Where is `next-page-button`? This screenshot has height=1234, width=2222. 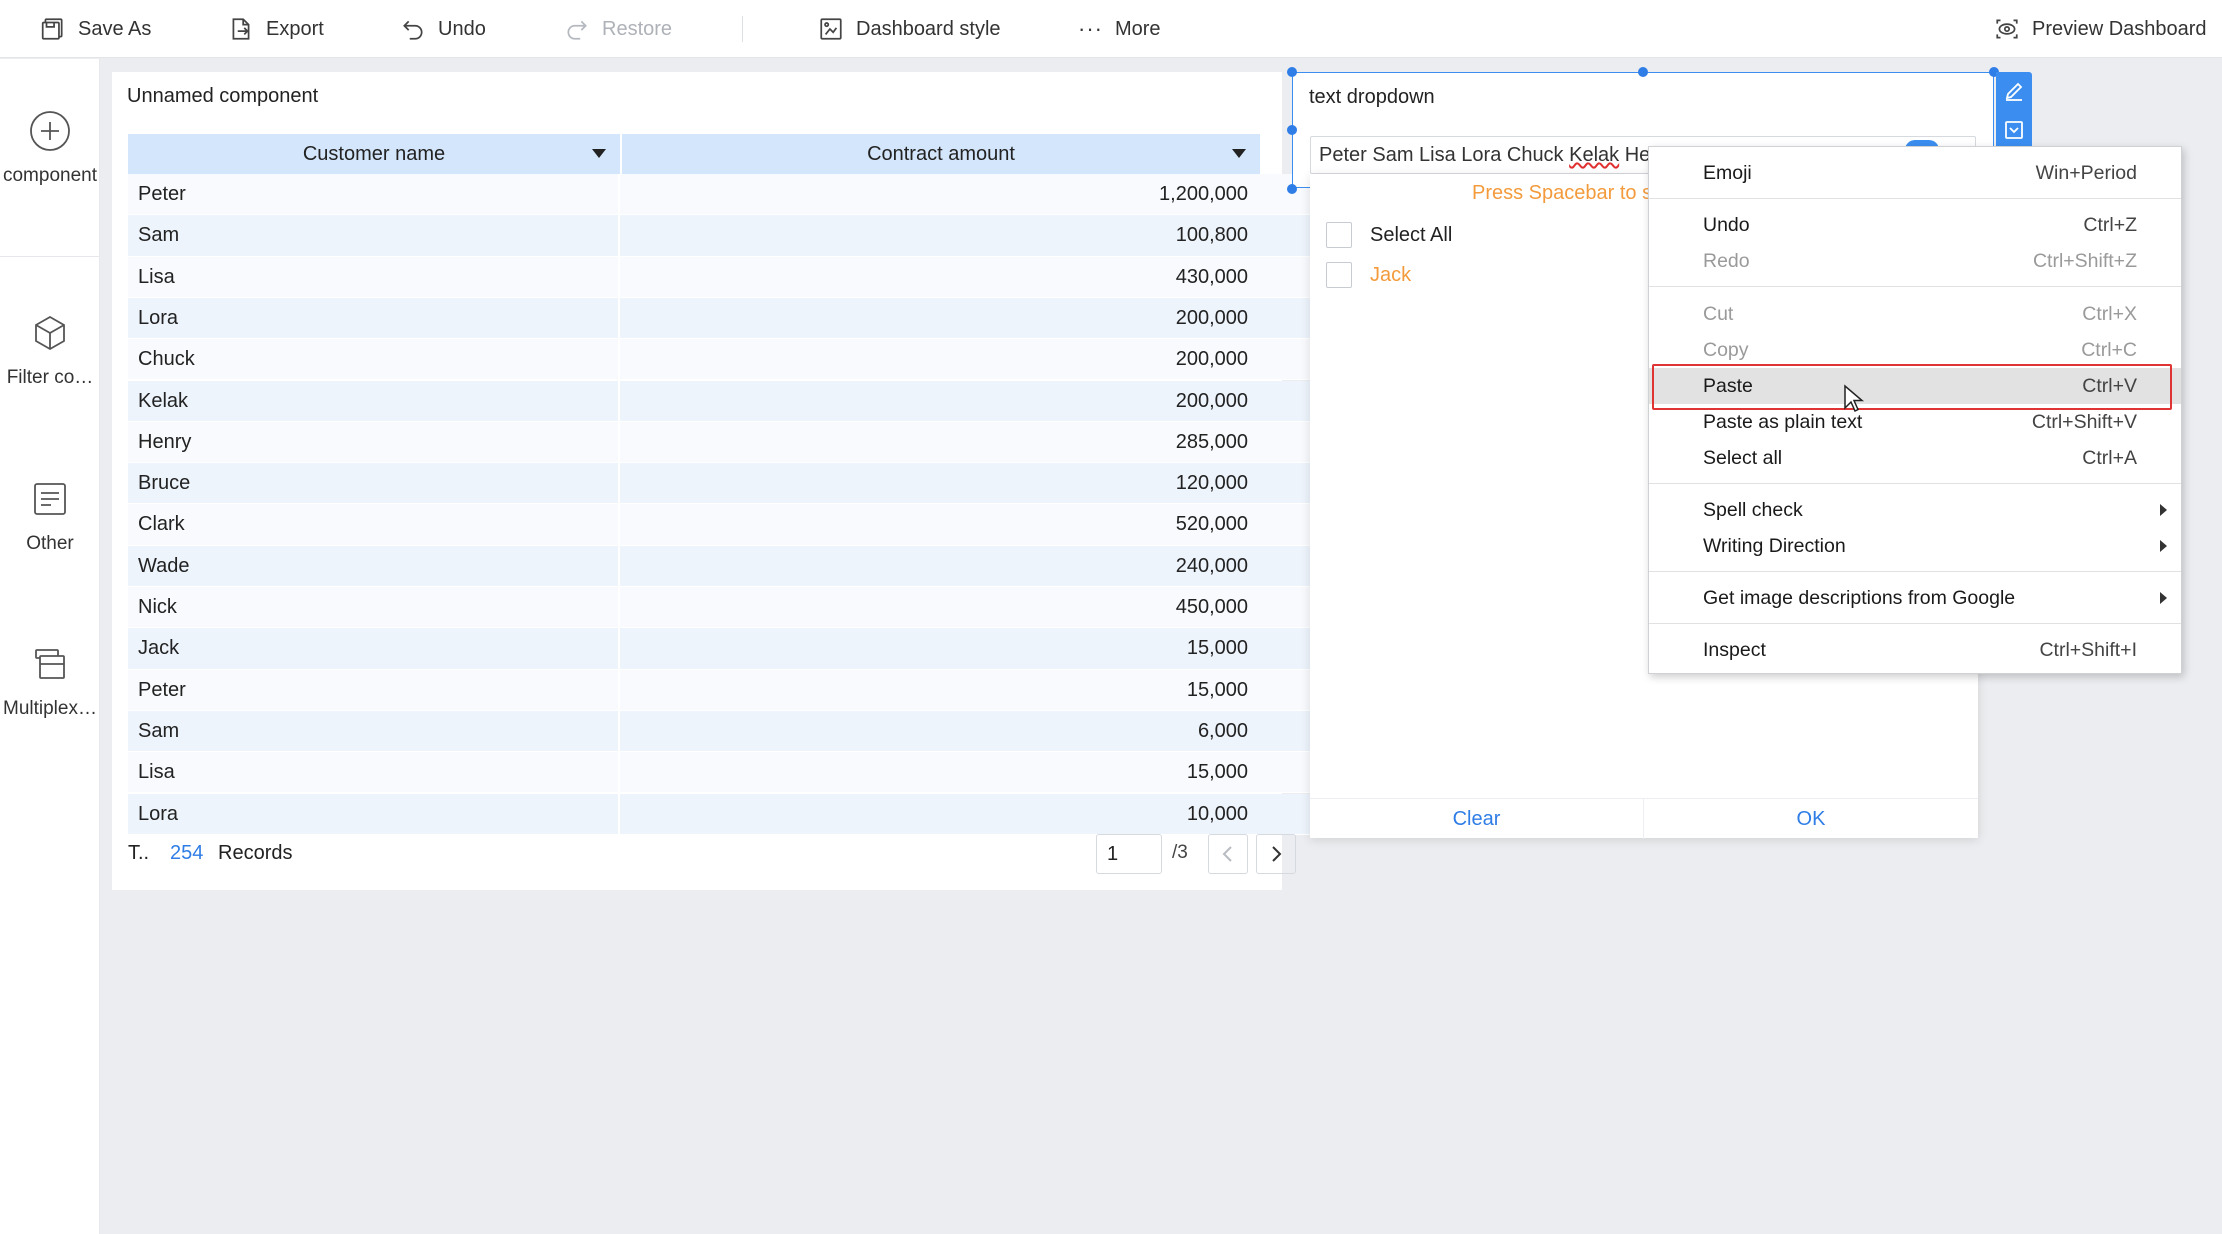
next-page-button is located at coordinates (1276, 854).